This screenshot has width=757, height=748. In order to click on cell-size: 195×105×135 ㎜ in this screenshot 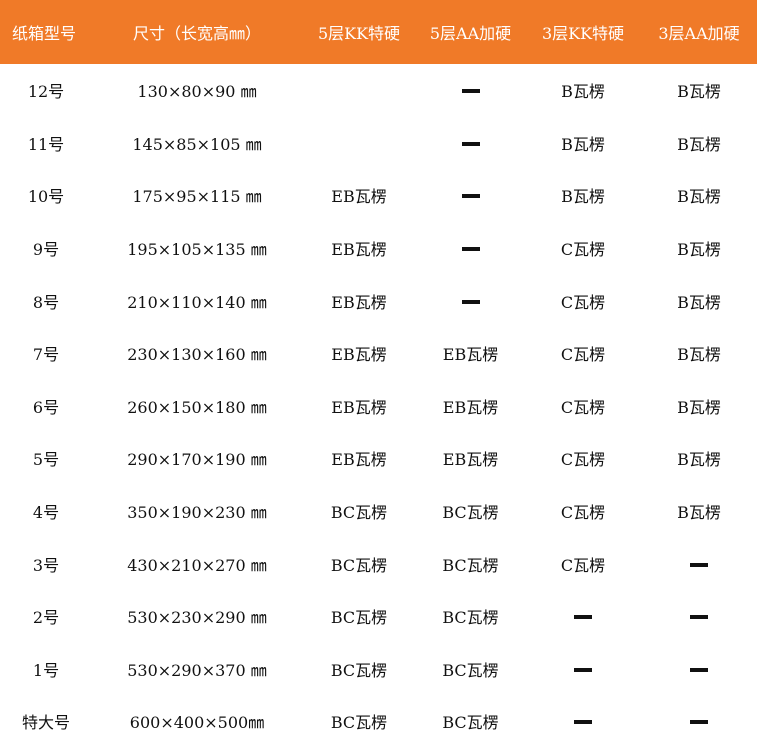, I will do `click(197, 250)`.